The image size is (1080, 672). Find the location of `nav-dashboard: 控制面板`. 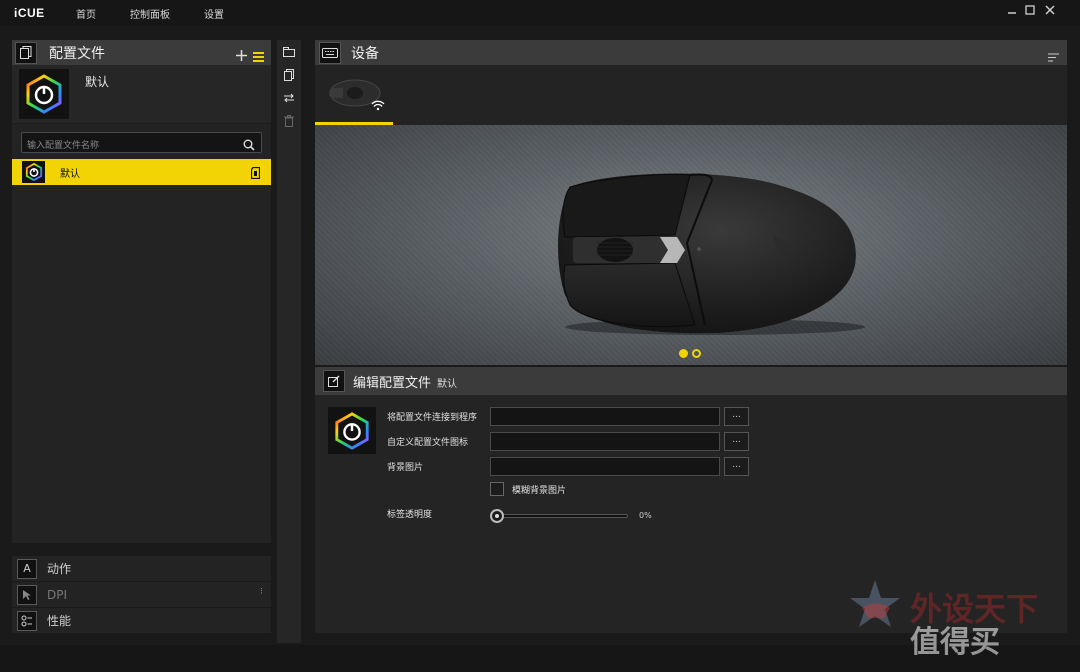

nav-dashboard: 控制面板 is located at coordinates (150, 13).